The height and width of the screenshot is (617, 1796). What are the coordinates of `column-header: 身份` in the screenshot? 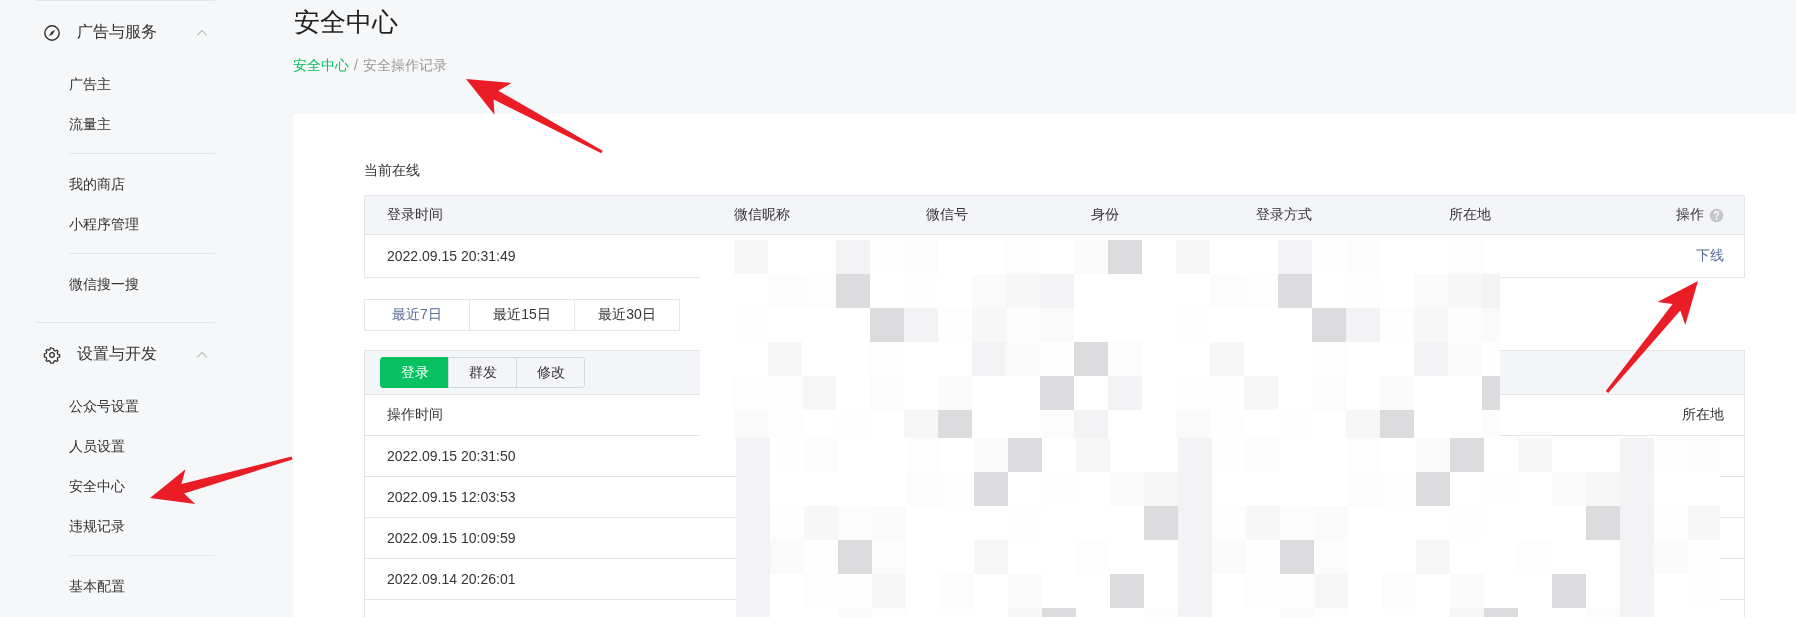 It's located at (1105, 215).